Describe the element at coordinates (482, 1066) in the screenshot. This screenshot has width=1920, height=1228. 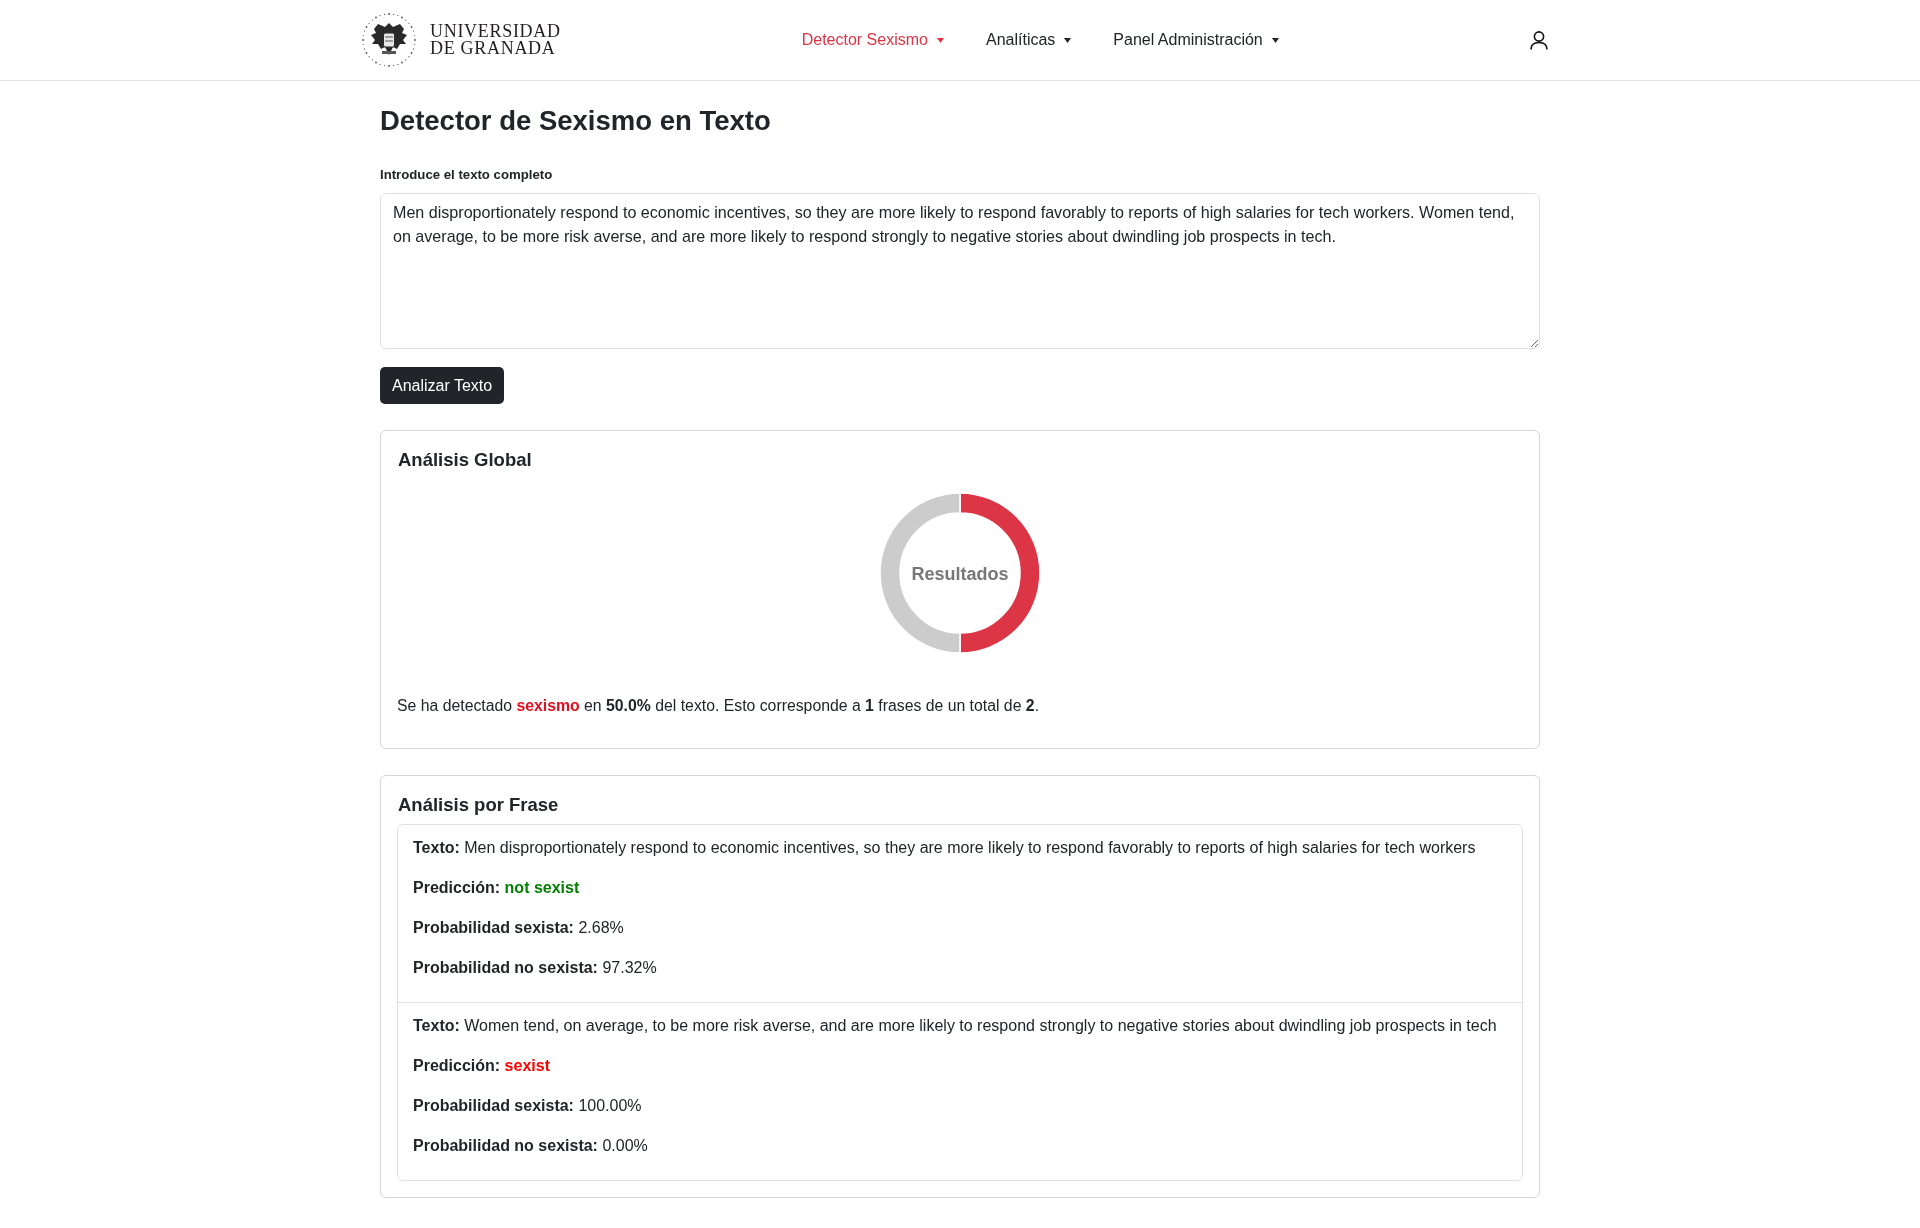
I see `prediction-text: Predicción: sexist` at that location.